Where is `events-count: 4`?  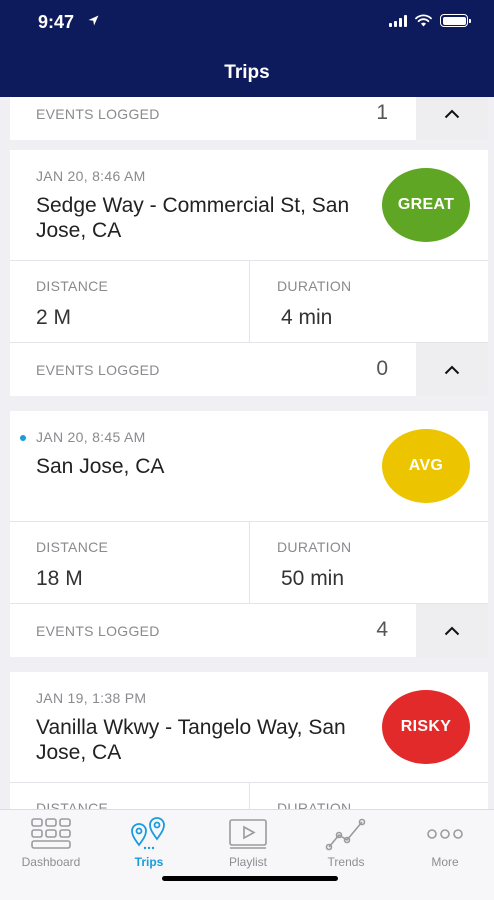
events-count: 4 is located at coordinates (382, 629).